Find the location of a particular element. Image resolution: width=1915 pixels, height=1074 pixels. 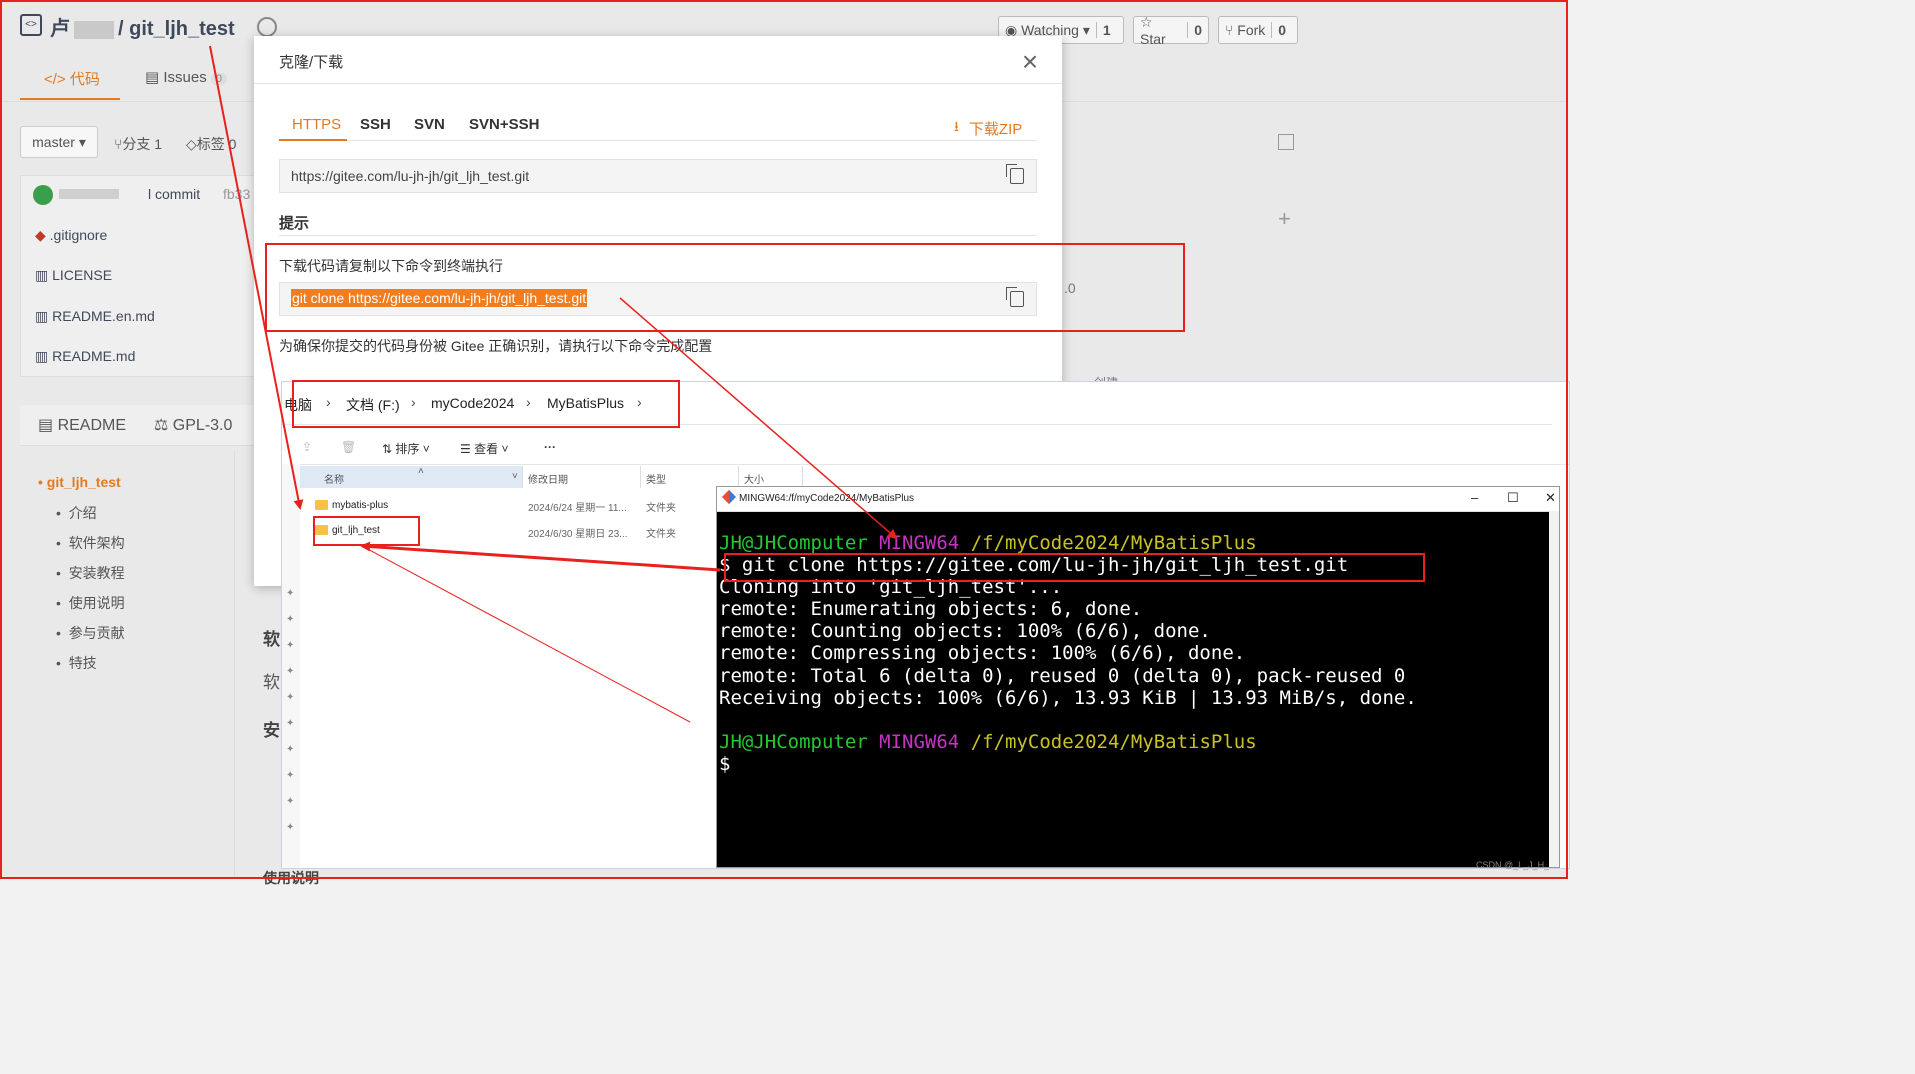

arrow-to-terminal is located at coordinates (758, 418).